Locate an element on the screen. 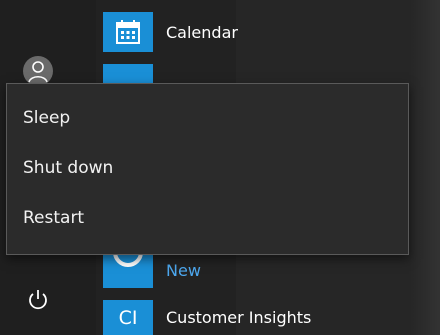 Image resolution: width=440 pixels, height=335 pixels. power-button is located at coordinates (38, 300).